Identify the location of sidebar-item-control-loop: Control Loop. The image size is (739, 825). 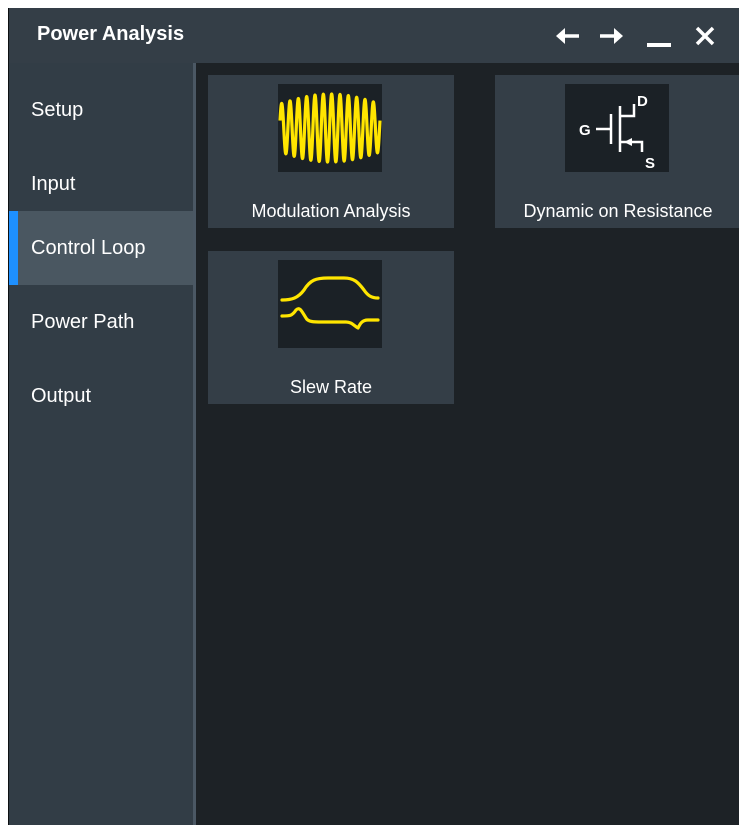
(101, 248).